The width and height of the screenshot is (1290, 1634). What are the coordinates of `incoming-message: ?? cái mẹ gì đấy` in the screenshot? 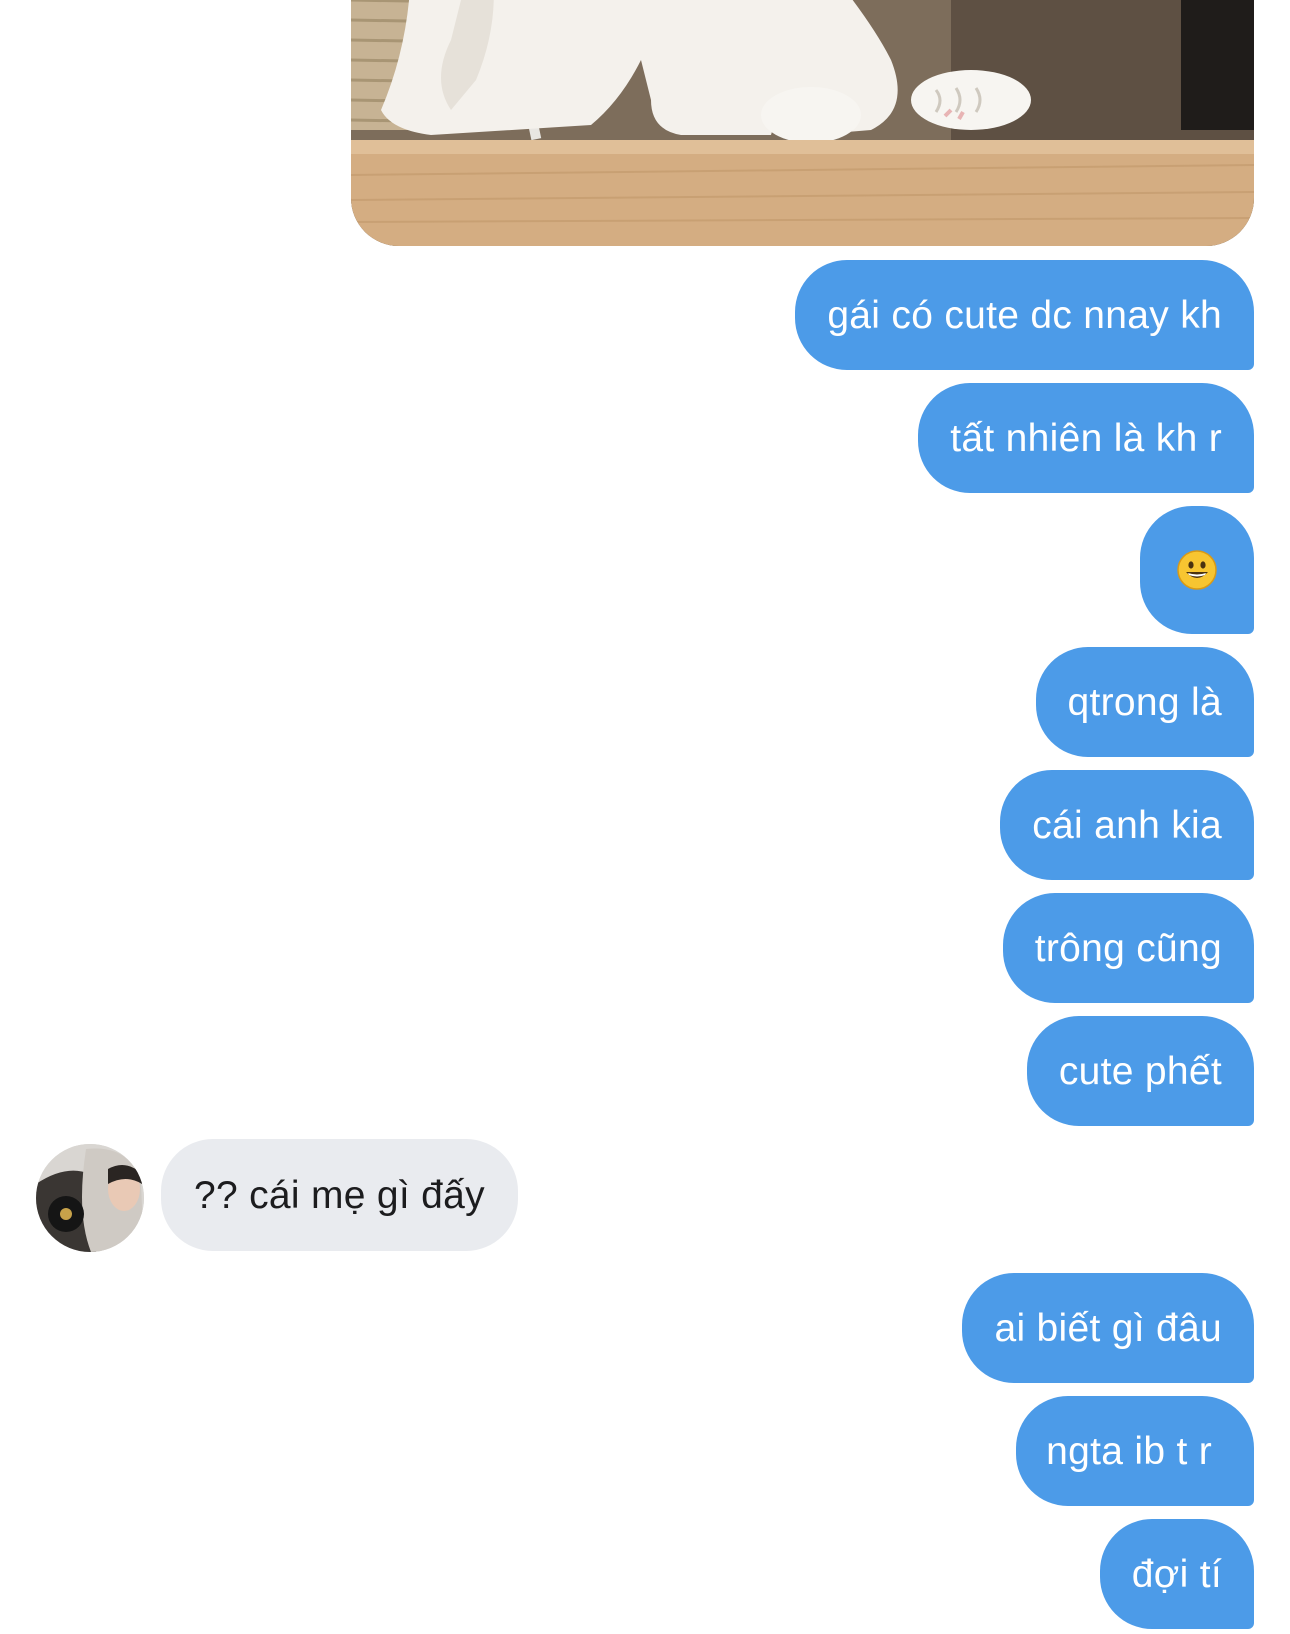 It's located at (339, 1195).